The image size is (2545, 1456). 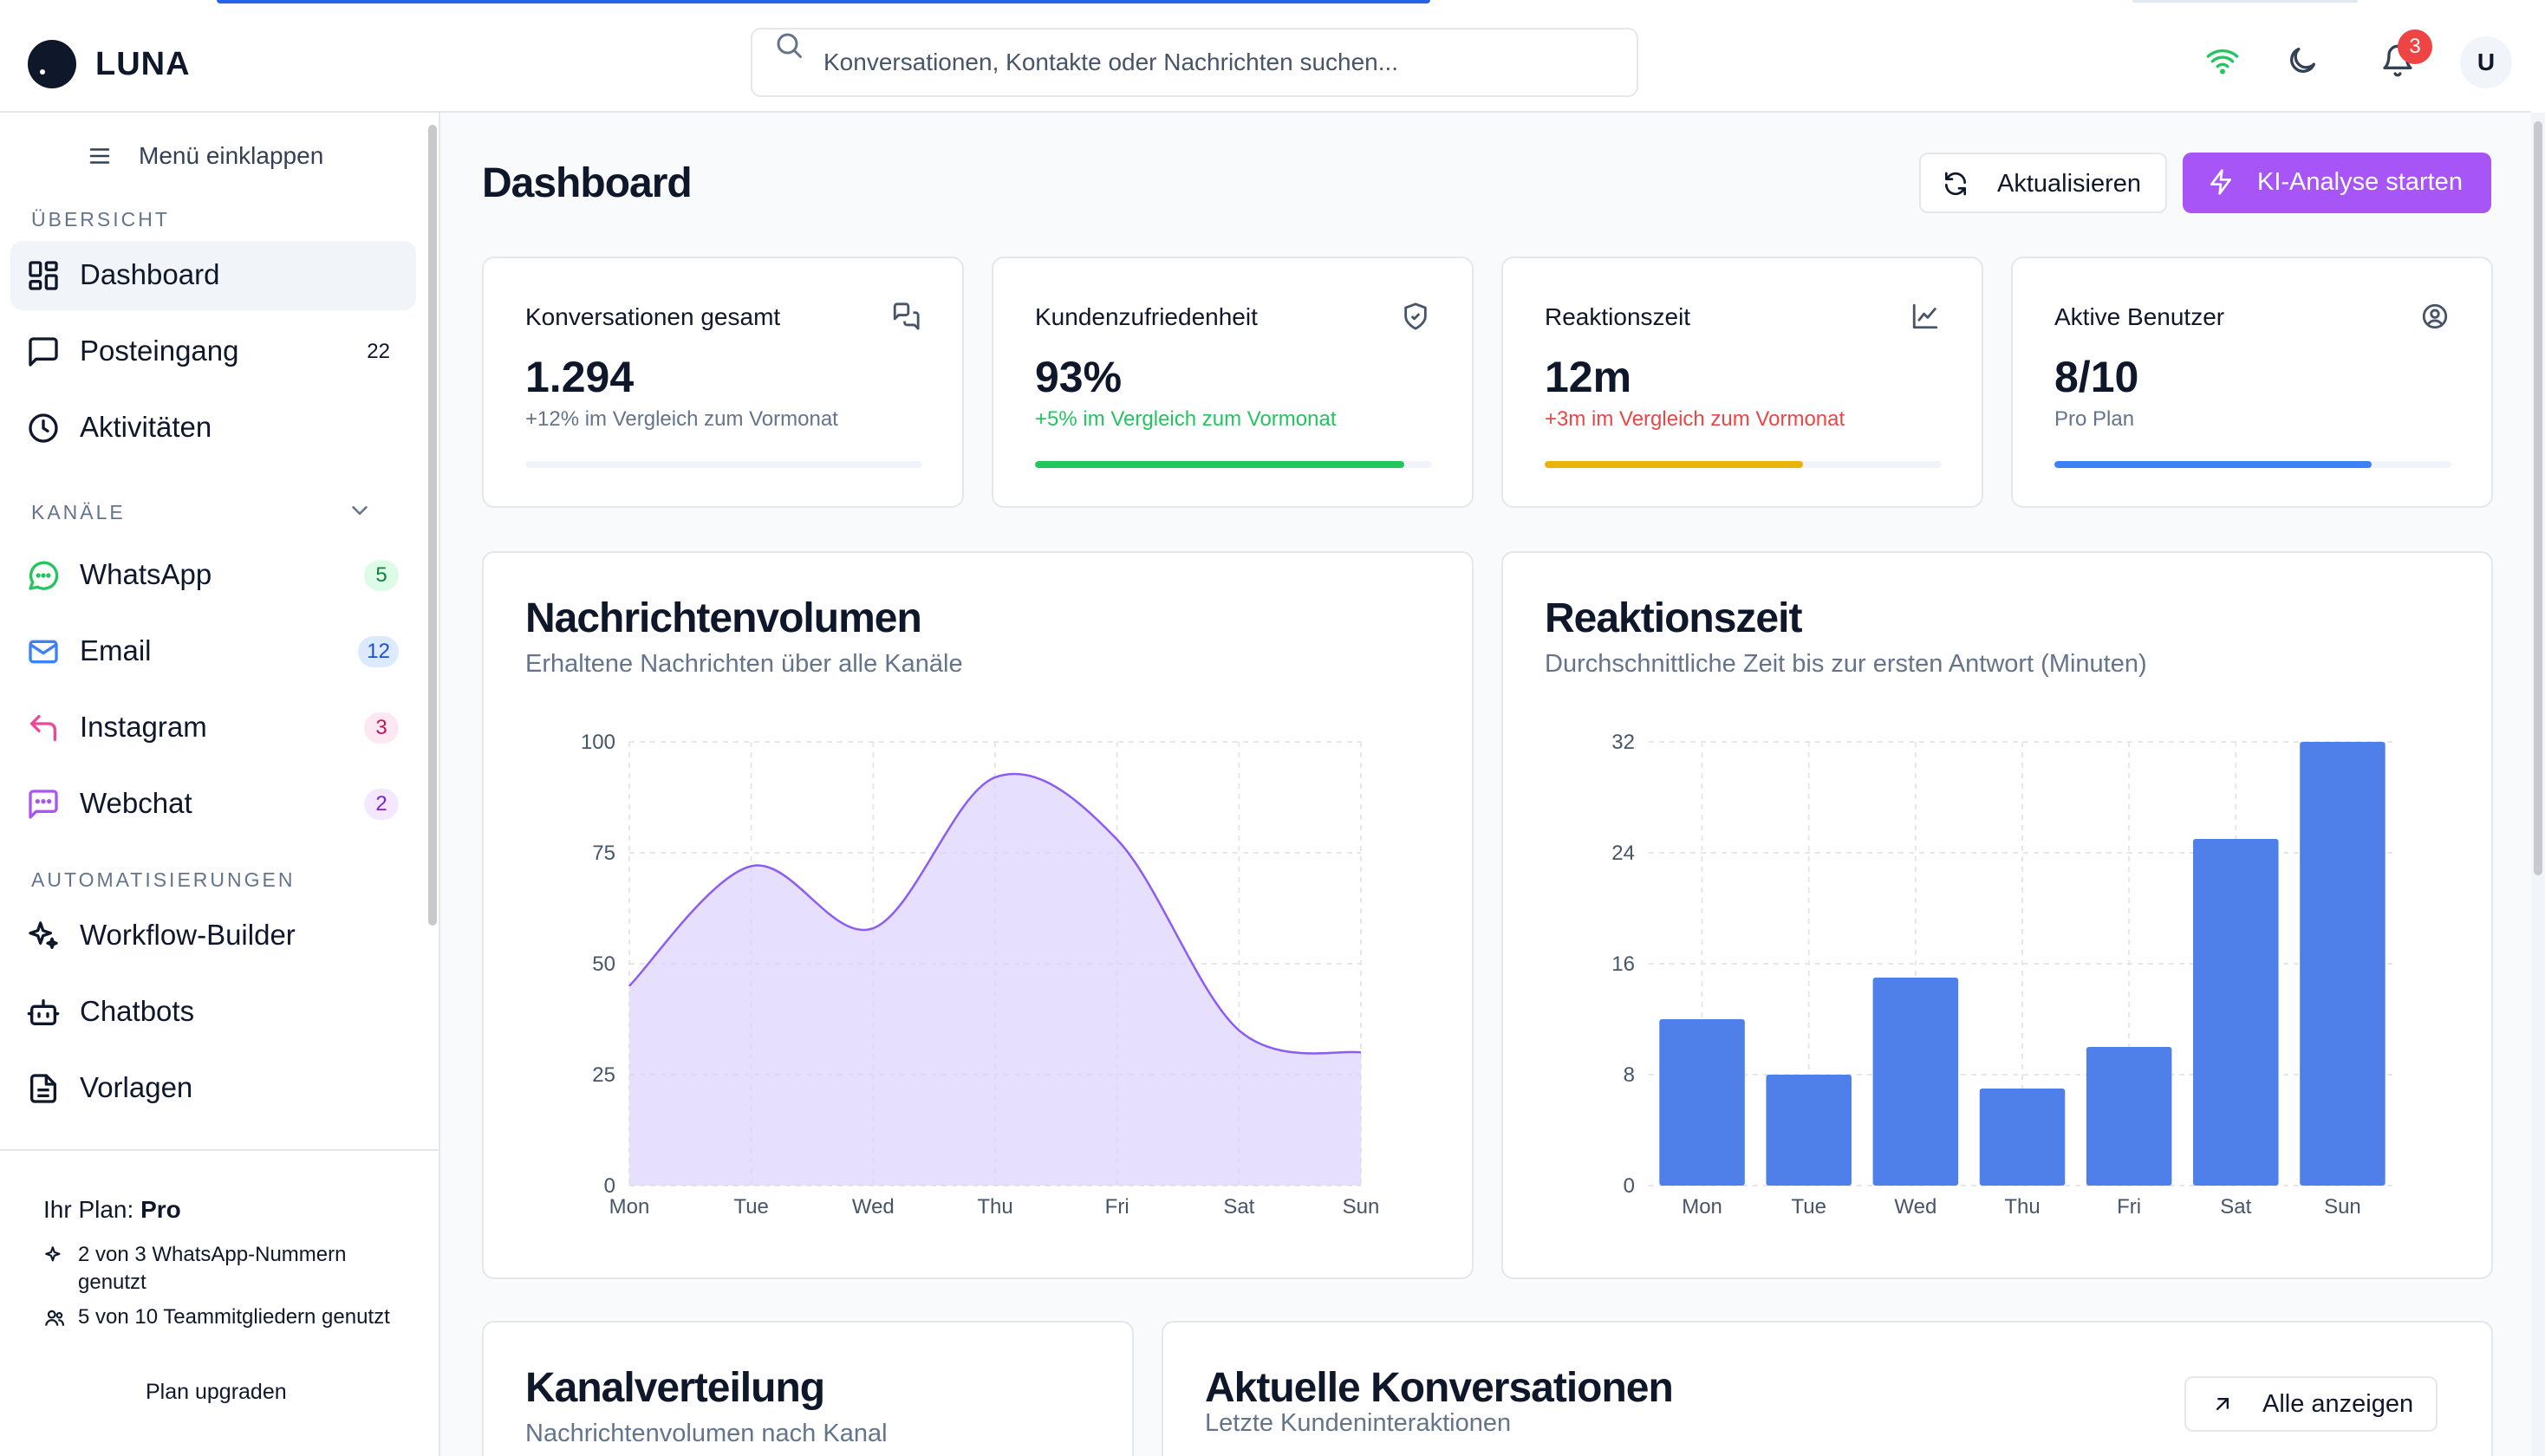 I want to click on sidebar-item-label: Posteingang, so click(x=159, y=351).